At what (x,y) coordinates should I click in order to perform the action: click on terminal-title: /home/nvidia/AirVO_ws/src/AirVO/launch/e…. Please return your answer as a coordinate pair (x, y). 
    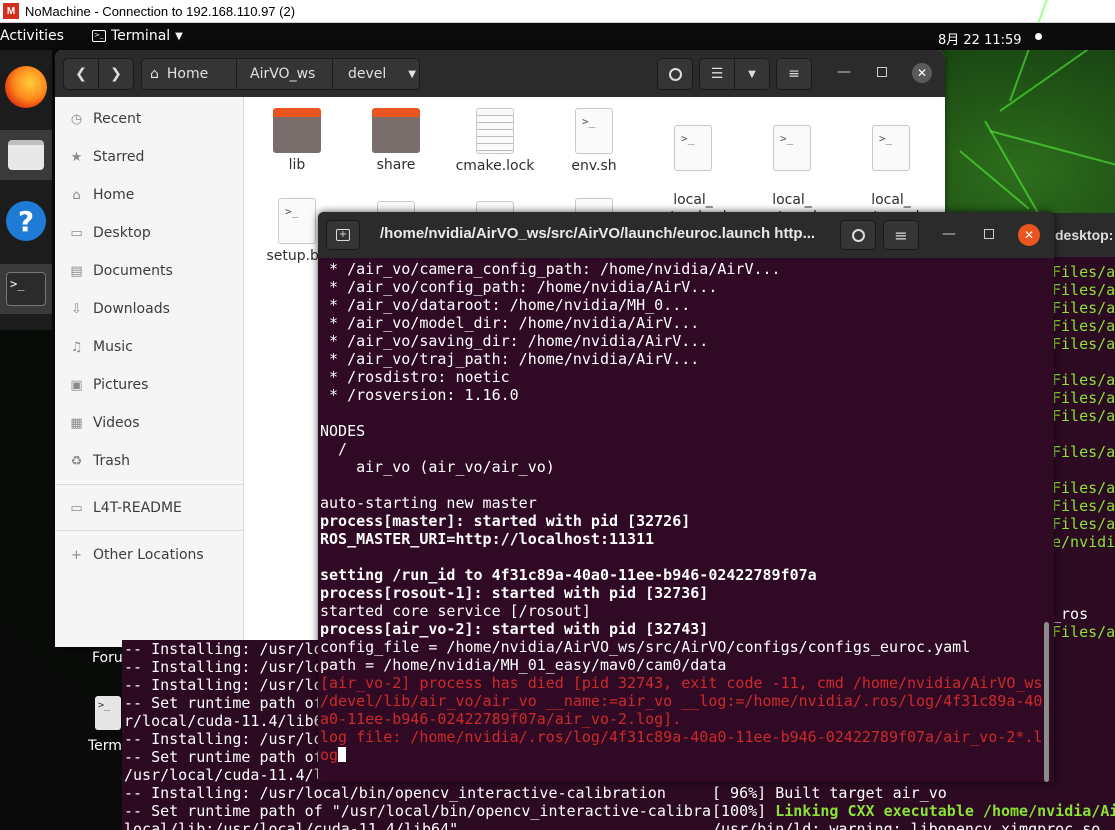
    Looking at the image, I should click on (598, 233).